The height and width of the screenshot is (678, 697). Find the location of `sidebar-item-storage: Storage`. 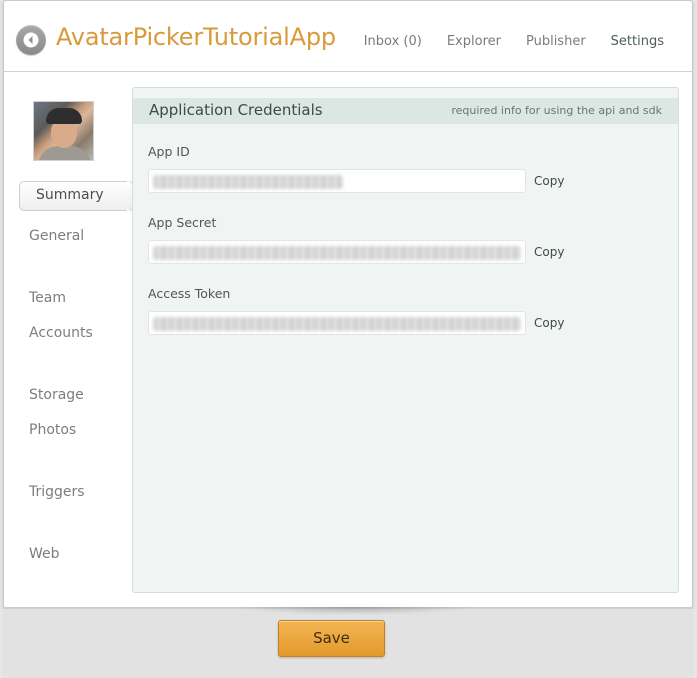

sidebar-item-storage: Storage is located at coordinates (56, 395).